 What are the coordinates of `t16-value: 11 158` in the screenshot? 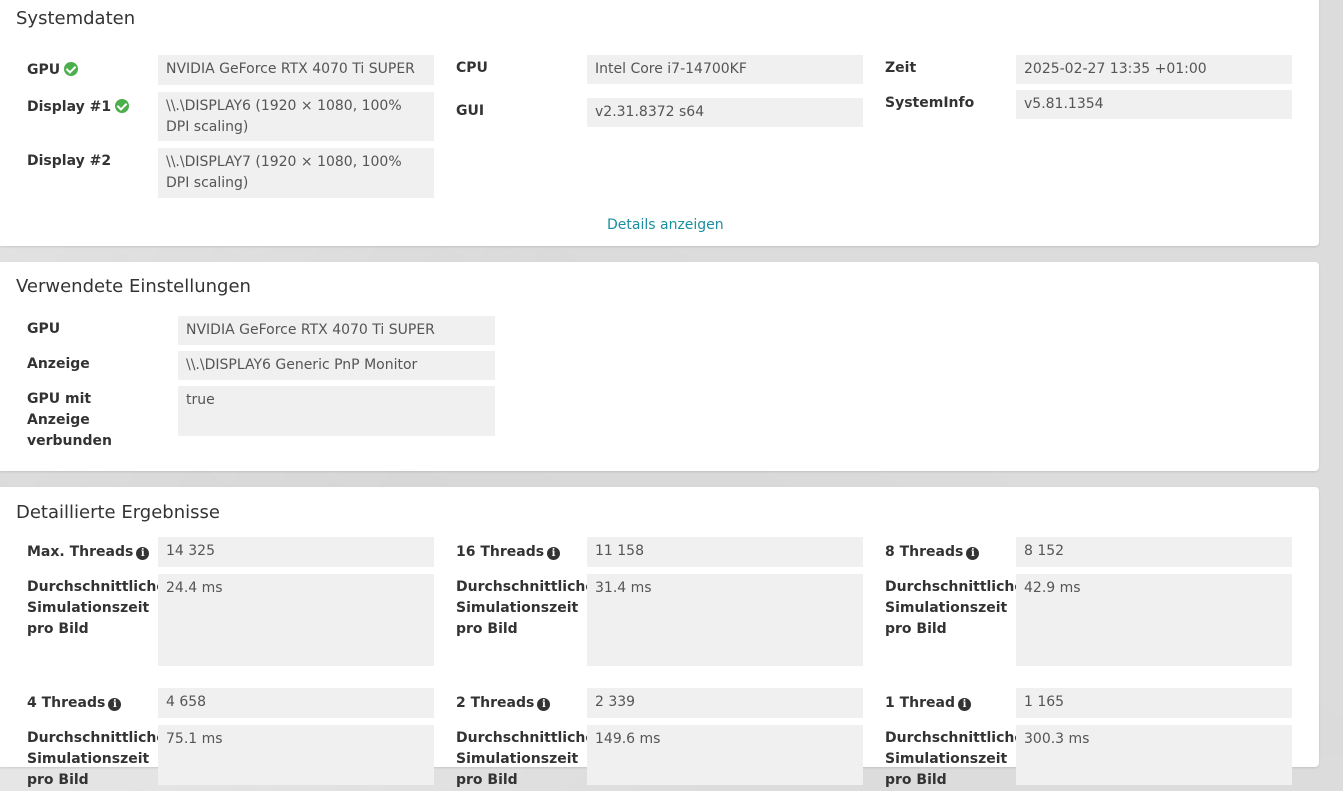 It's located at (725, 552).